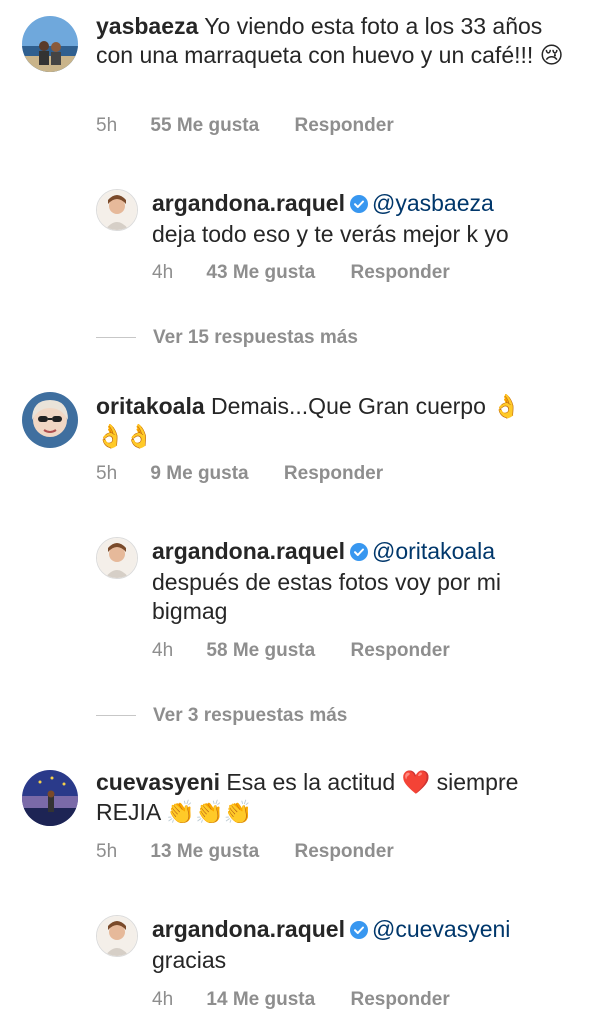 This screenshot has width=596, height=1024. I want to click on reply-likes: 14 Me gusta, so click(260, 1000).